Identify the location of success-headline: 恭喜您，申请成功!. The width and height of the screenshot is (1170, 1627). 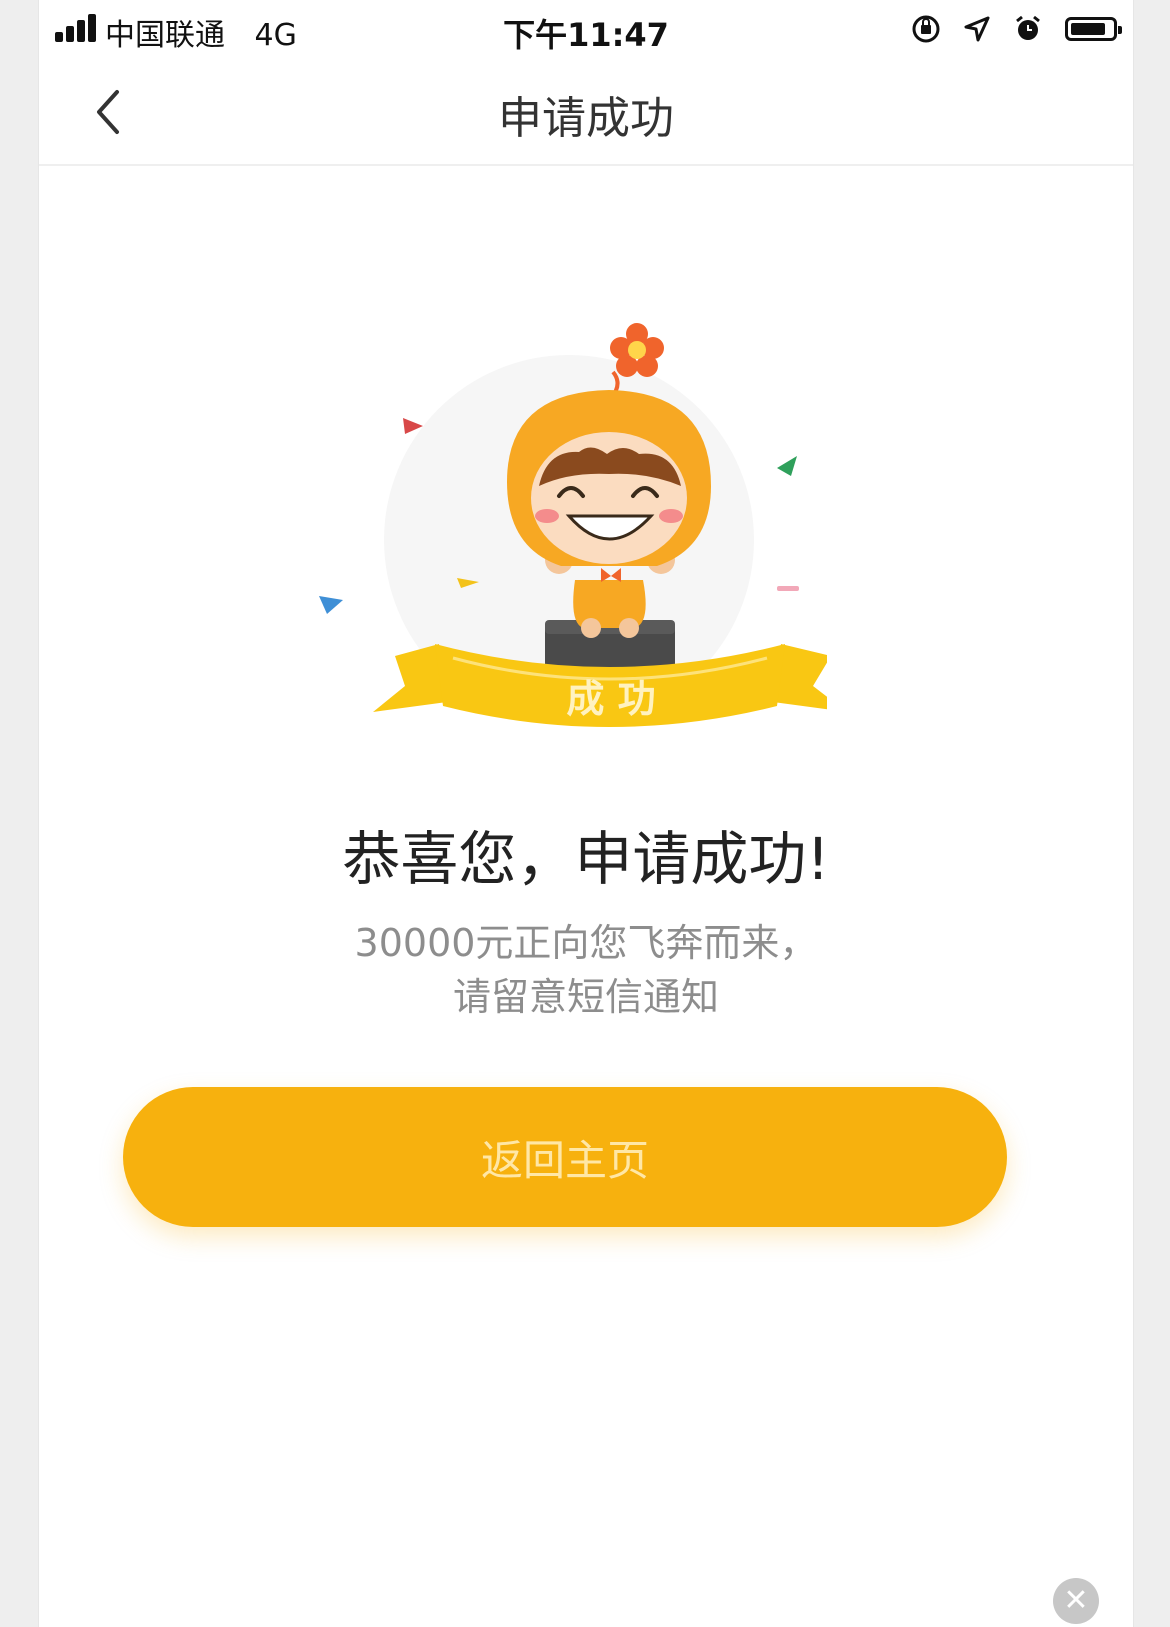
(586, 859).